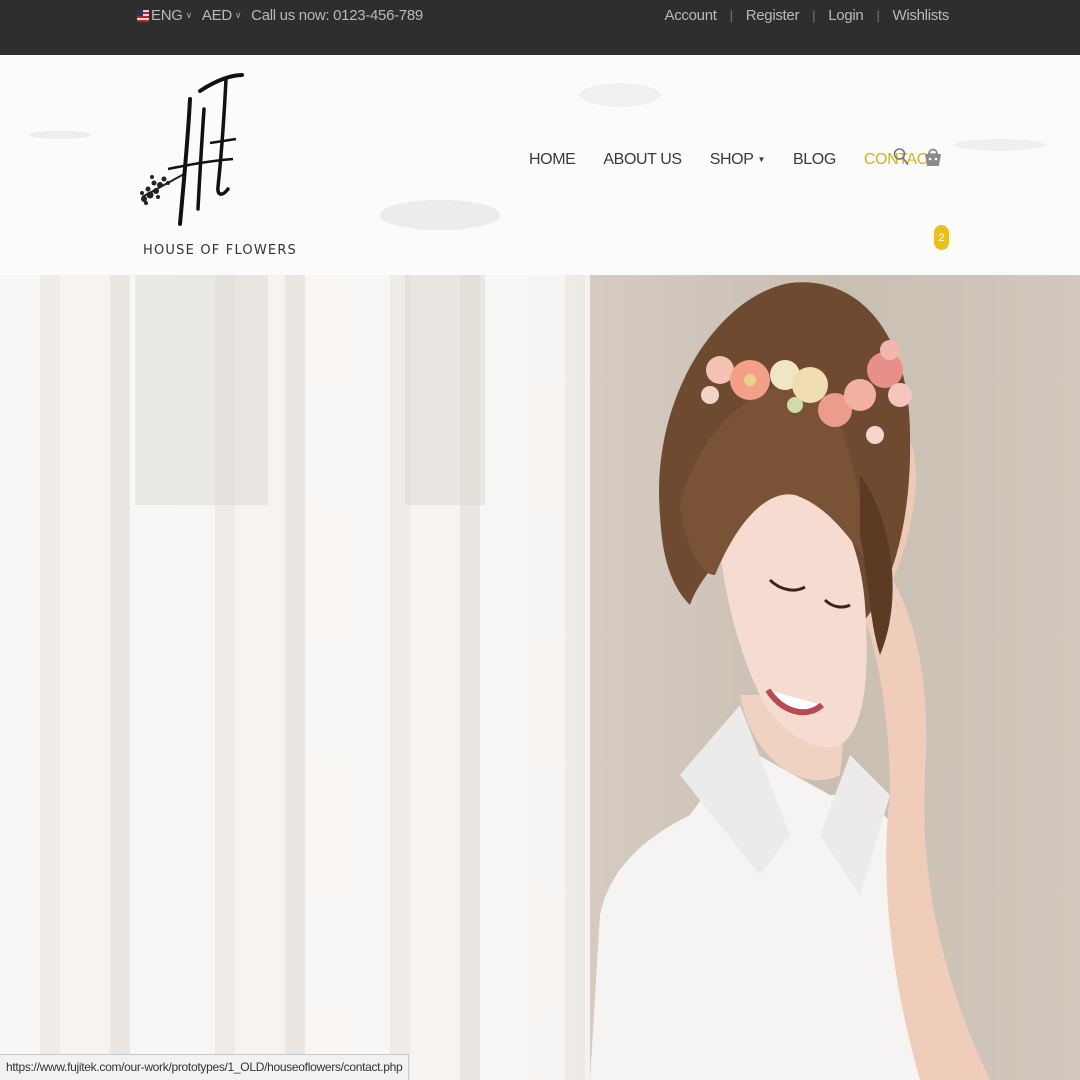 The image size is (1080, 1080). I want to click on logo-text: HOUSE OF FLOWERS, so click(220, 250).